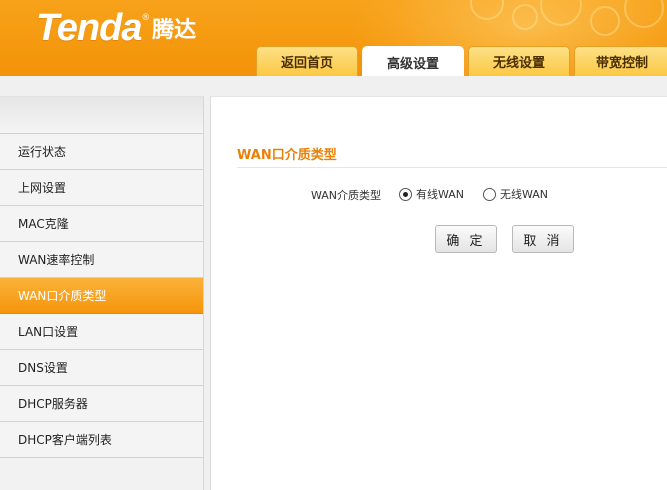 This screenshot has height=490, width=667. What do you see at coordinates (413, 61) in the screenshot?
I see `tab-advanced-settings: 高级设置` at bounding box center [413, 61].